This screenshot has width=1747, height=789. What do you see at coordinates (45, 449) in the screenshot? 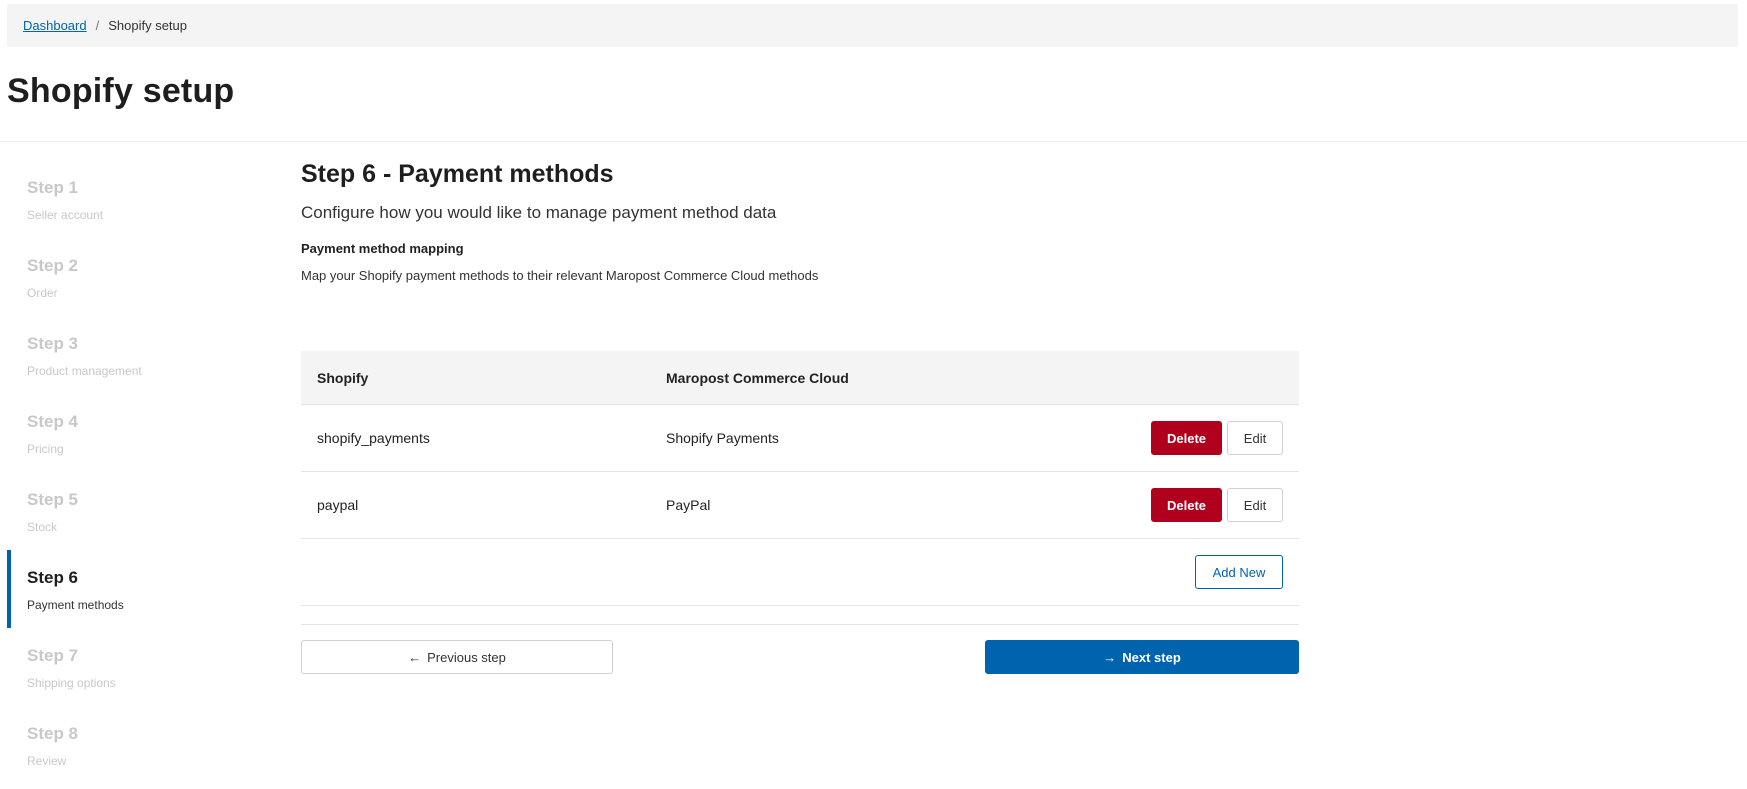
I see `step-subtitle: Pricing` at bounding box center [45, 449].